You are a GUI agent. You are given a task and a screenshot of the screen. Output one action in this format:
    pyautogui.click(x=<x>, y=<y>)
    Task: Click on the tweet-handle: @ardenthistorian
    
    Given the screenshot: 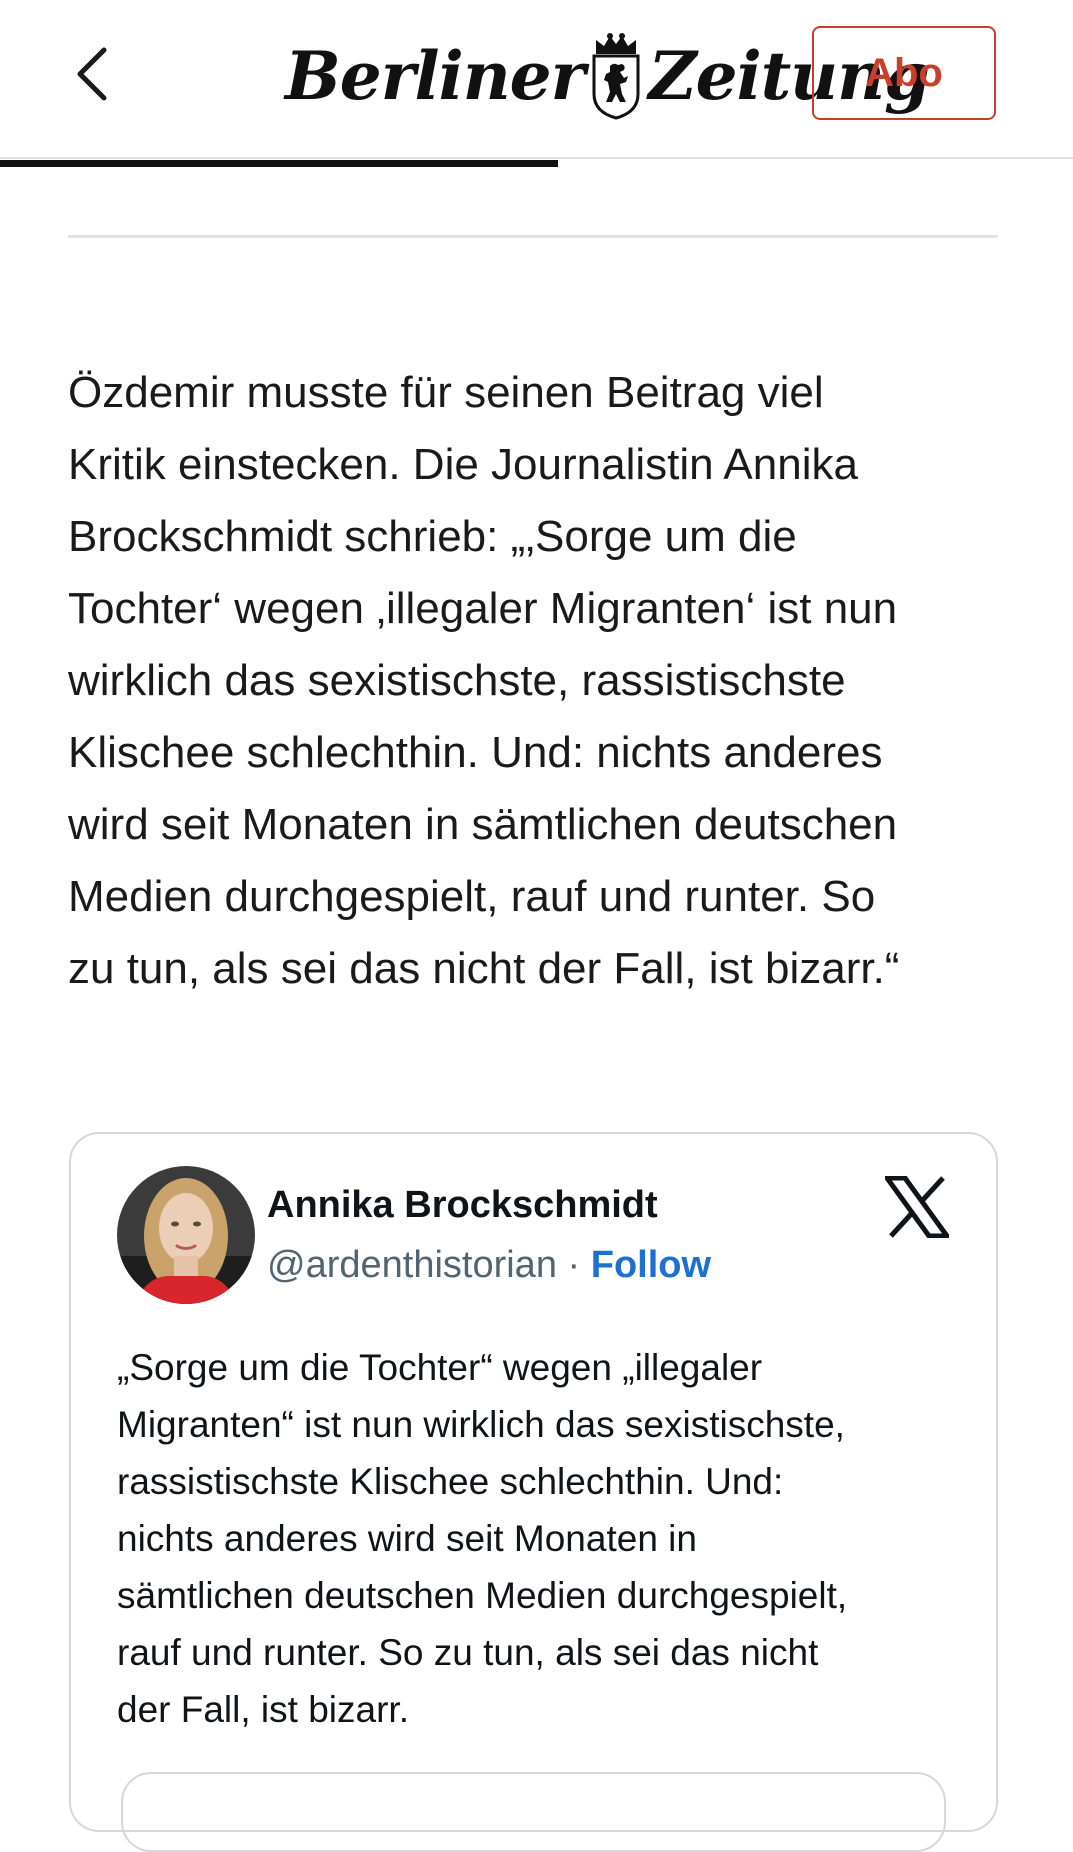 What is the action you would take?
    pyautogui.click(x=412, y=1265)
    